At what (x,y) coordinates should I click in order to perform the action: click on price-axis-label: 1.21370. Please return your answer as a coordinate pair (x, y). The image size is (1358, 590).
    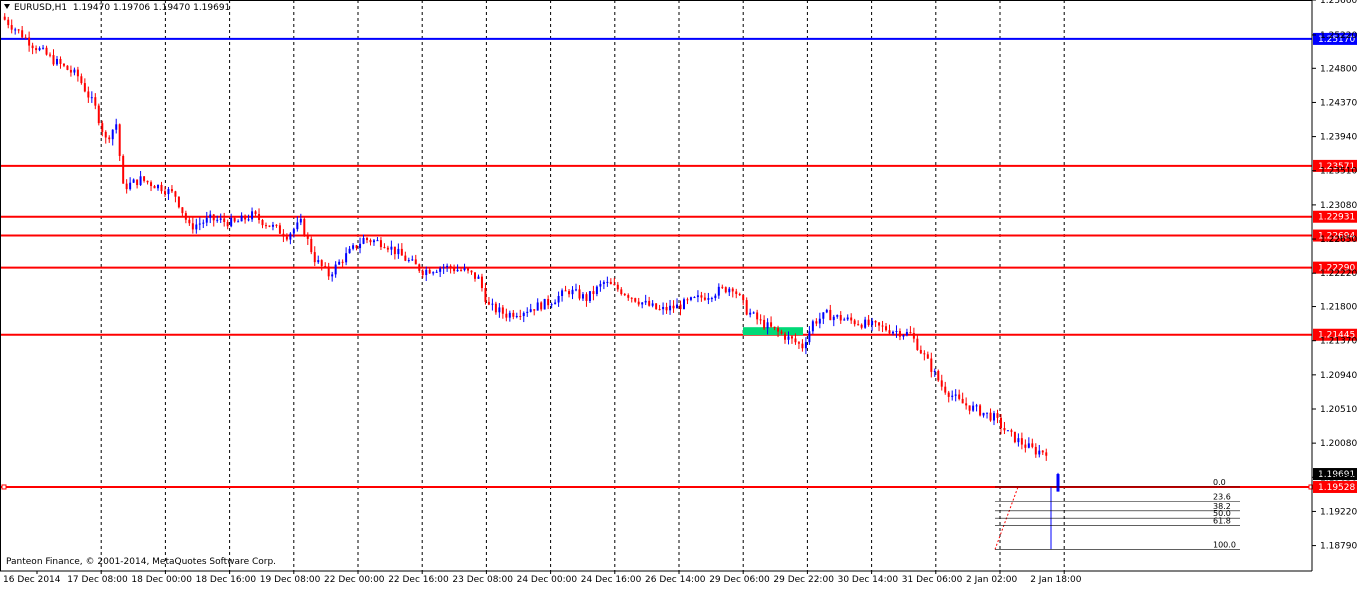
    Looking at the image, I should click on (1338, 342).